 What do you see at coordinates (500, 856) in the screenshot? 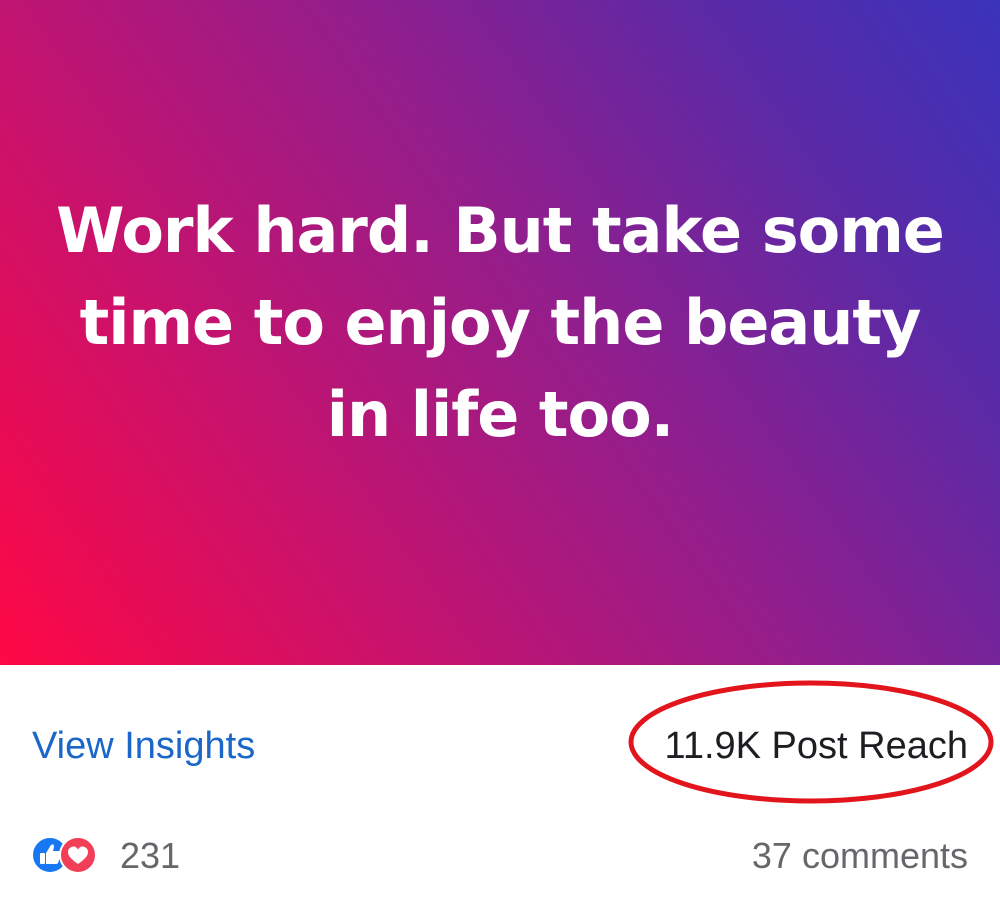
I see `reactions-row: 231 37 comments` at bounding box center [500, 856].